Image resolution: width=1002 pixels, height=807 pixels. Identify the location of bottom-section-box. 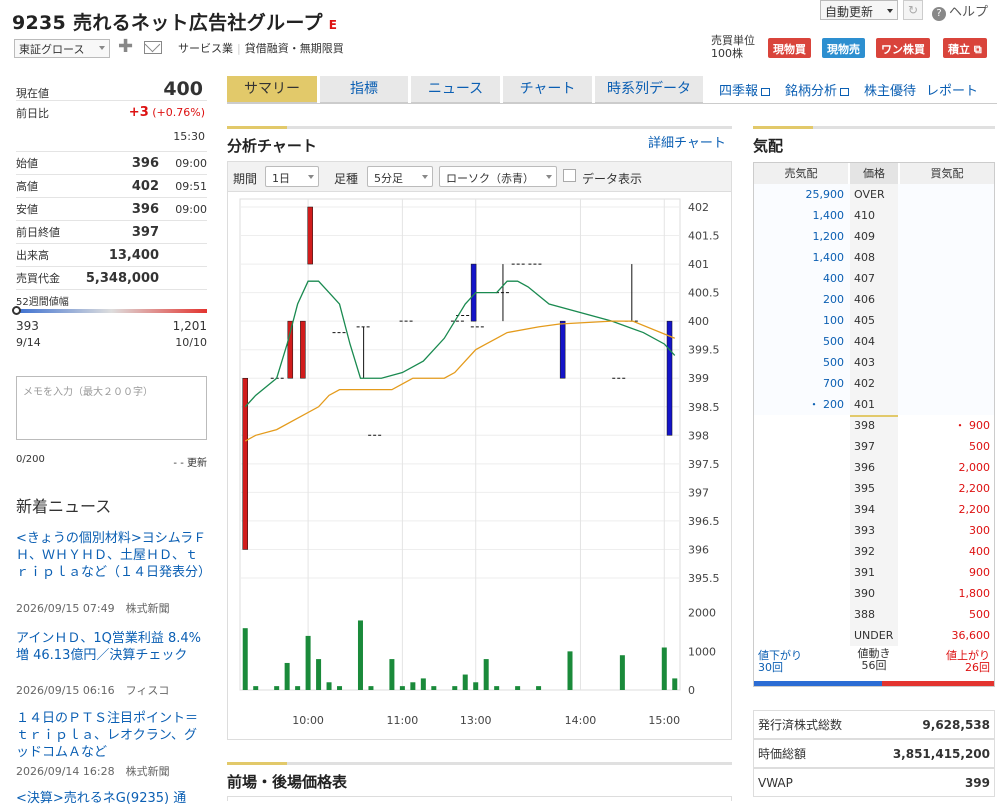
(479, 798).